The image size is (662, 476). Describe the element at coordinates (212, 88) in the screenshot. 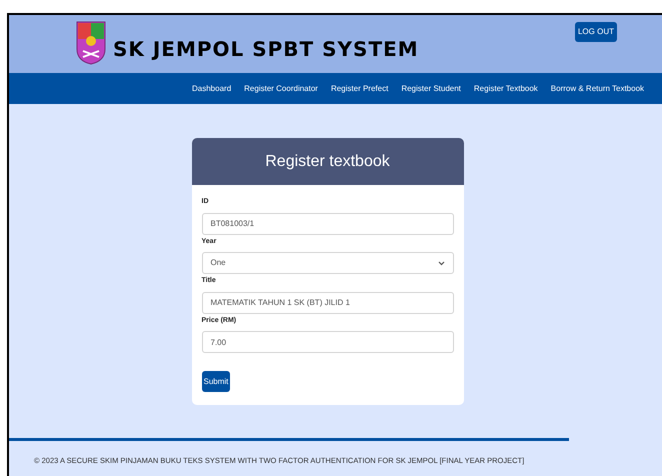

I see `nav-link: Dashboard` at that location.